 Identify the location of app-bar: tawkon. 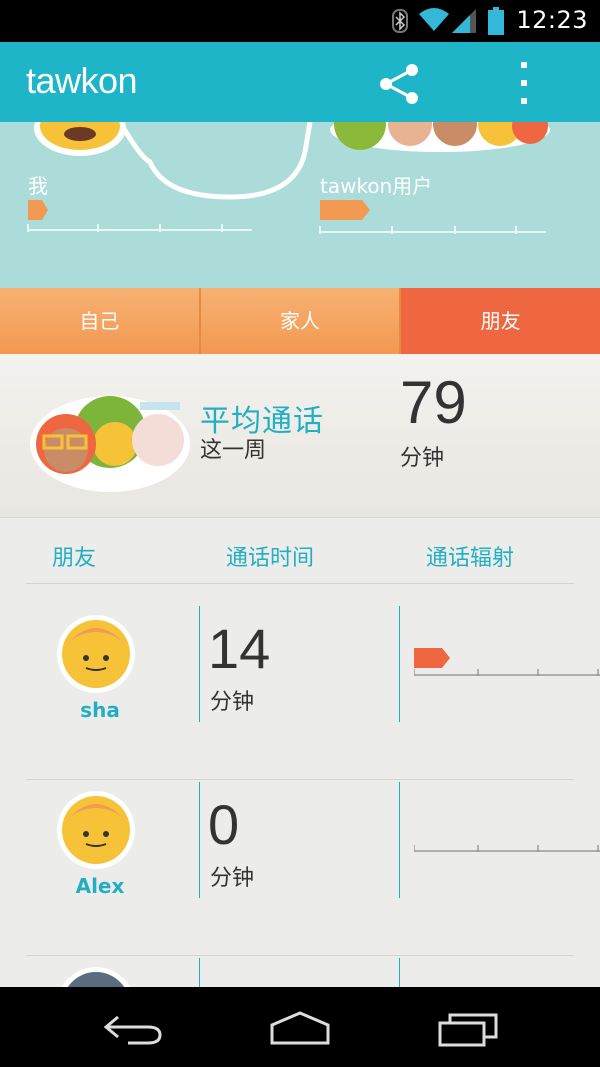
(300, 82).